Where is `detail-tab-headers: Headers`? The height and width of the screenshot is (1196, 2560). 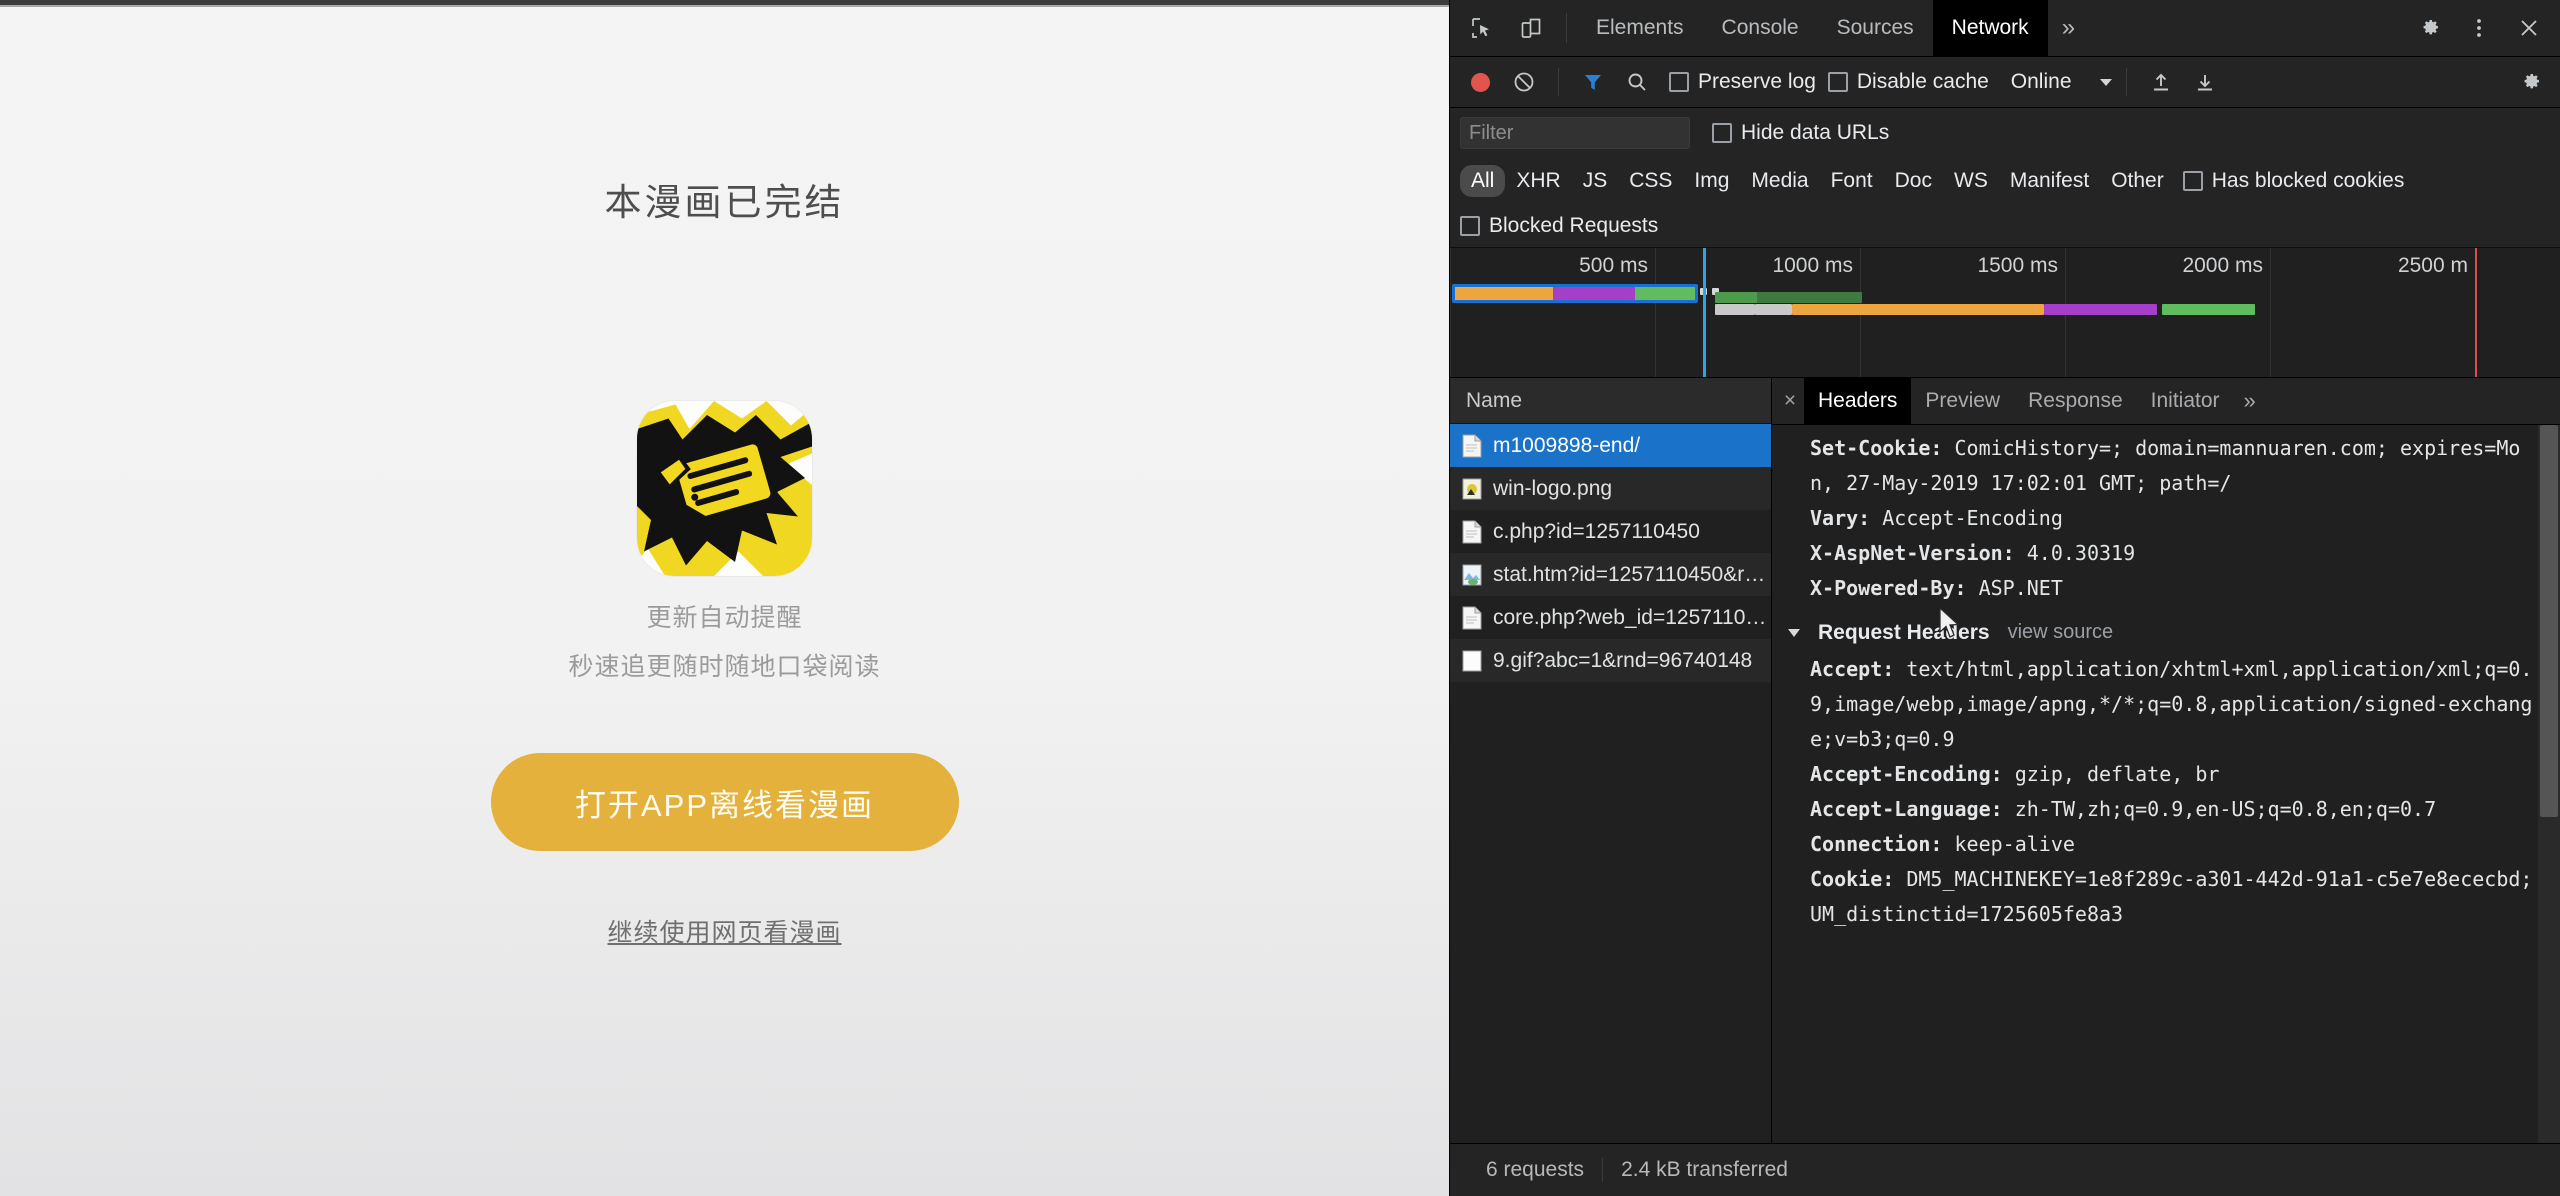 detail-tab-headers: Headers is located at coordinates (1858, 401).